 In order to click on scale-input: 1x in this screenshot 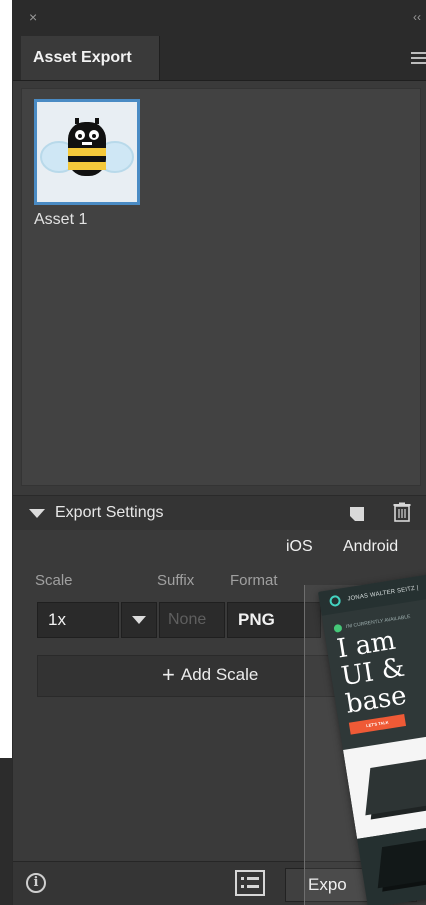, I will do `click(78, 620)`.